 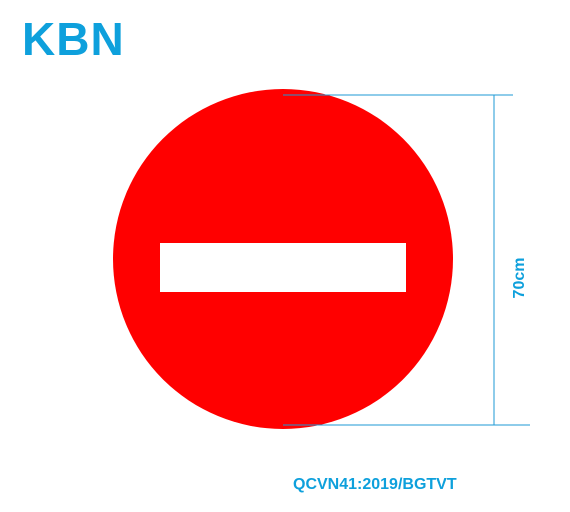 What do you see at coordinates (283, 267) in the screenshot?
I see `no-entry-sign-bar` at bounding box center [283, 267].